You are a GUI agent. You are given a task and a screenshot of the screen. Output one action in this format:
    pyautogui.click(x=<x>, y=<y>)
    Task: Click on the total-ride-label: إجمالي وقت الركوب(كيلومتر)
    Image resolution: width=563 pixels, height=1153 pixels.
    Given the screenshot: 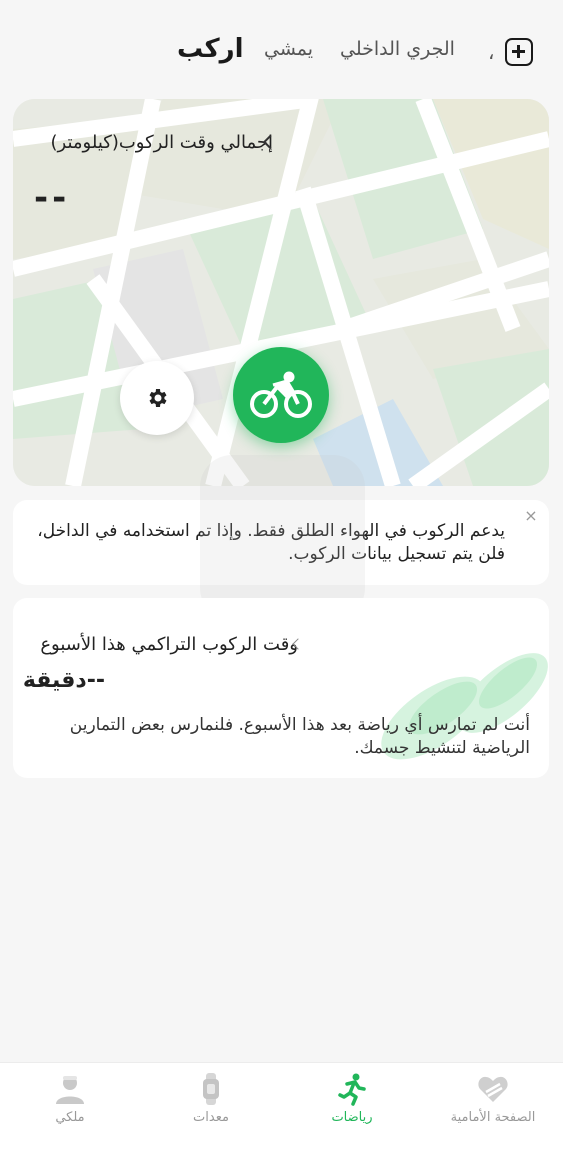 What is the action you would take?
    pyautogui.click(x=162, y=142)
    